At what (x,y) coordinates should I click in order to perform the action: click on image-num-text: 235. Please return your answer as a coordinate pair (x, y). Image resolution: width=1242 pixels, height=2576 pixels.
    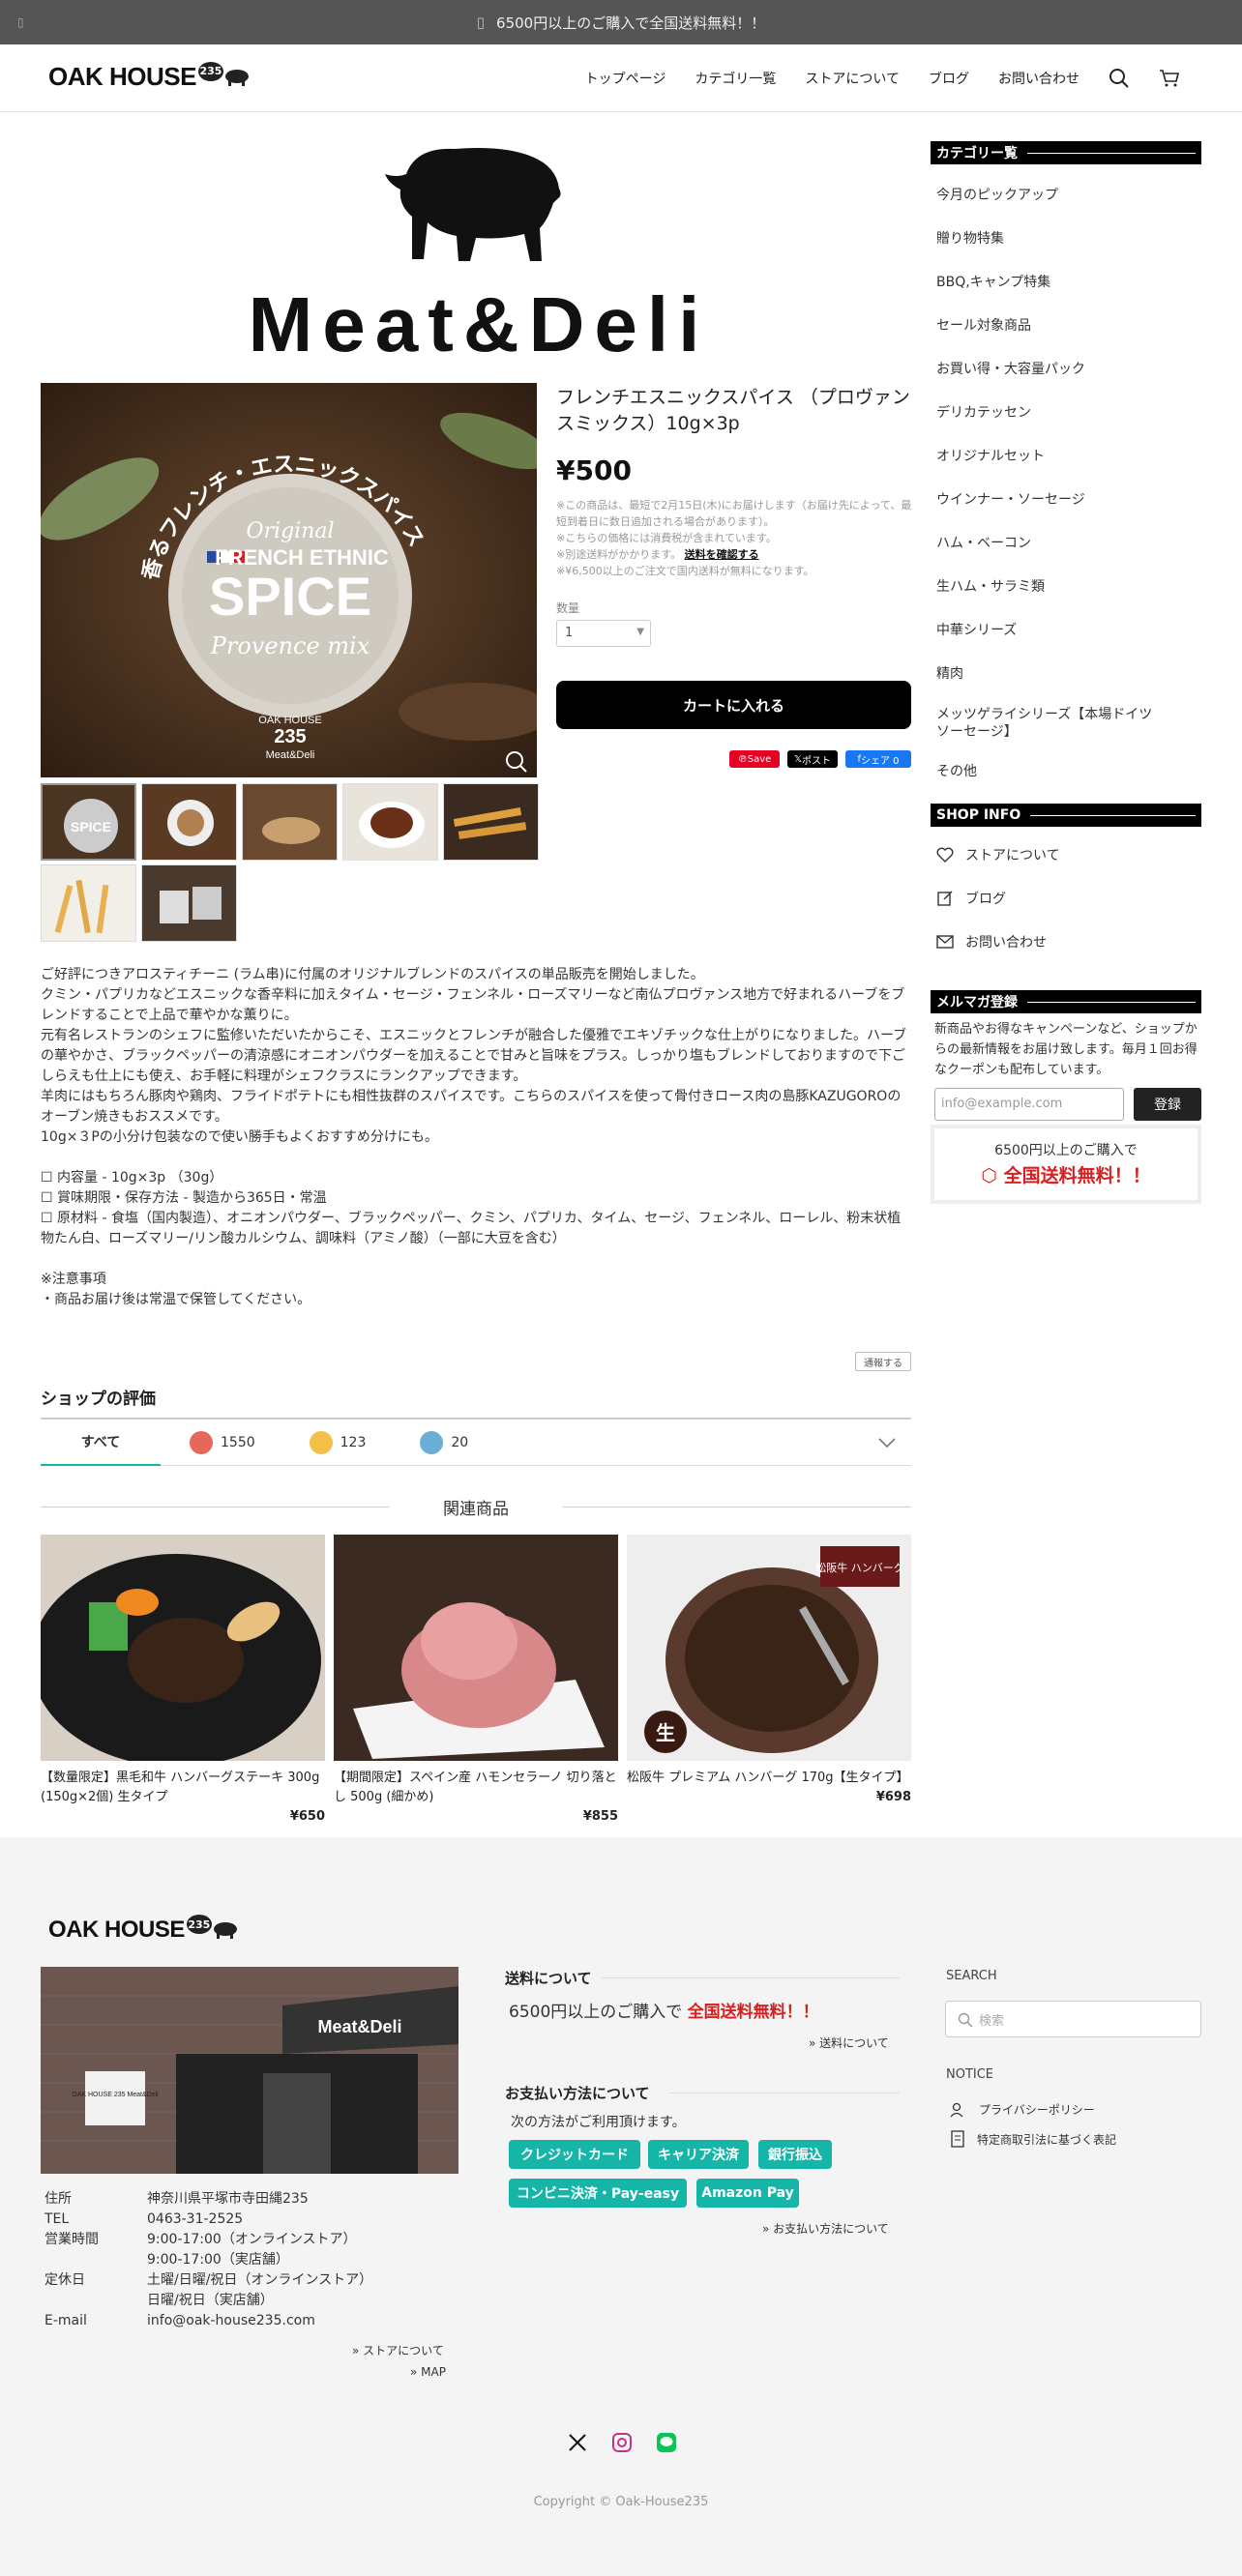
    Looking at the image, I should click on (290, 736).